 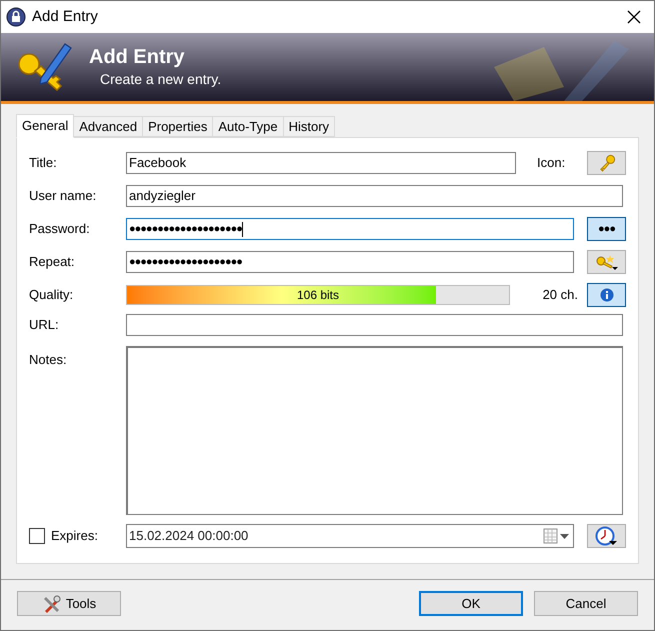 I want to click on field-value: andyziegler, so click(x=162, y=196).